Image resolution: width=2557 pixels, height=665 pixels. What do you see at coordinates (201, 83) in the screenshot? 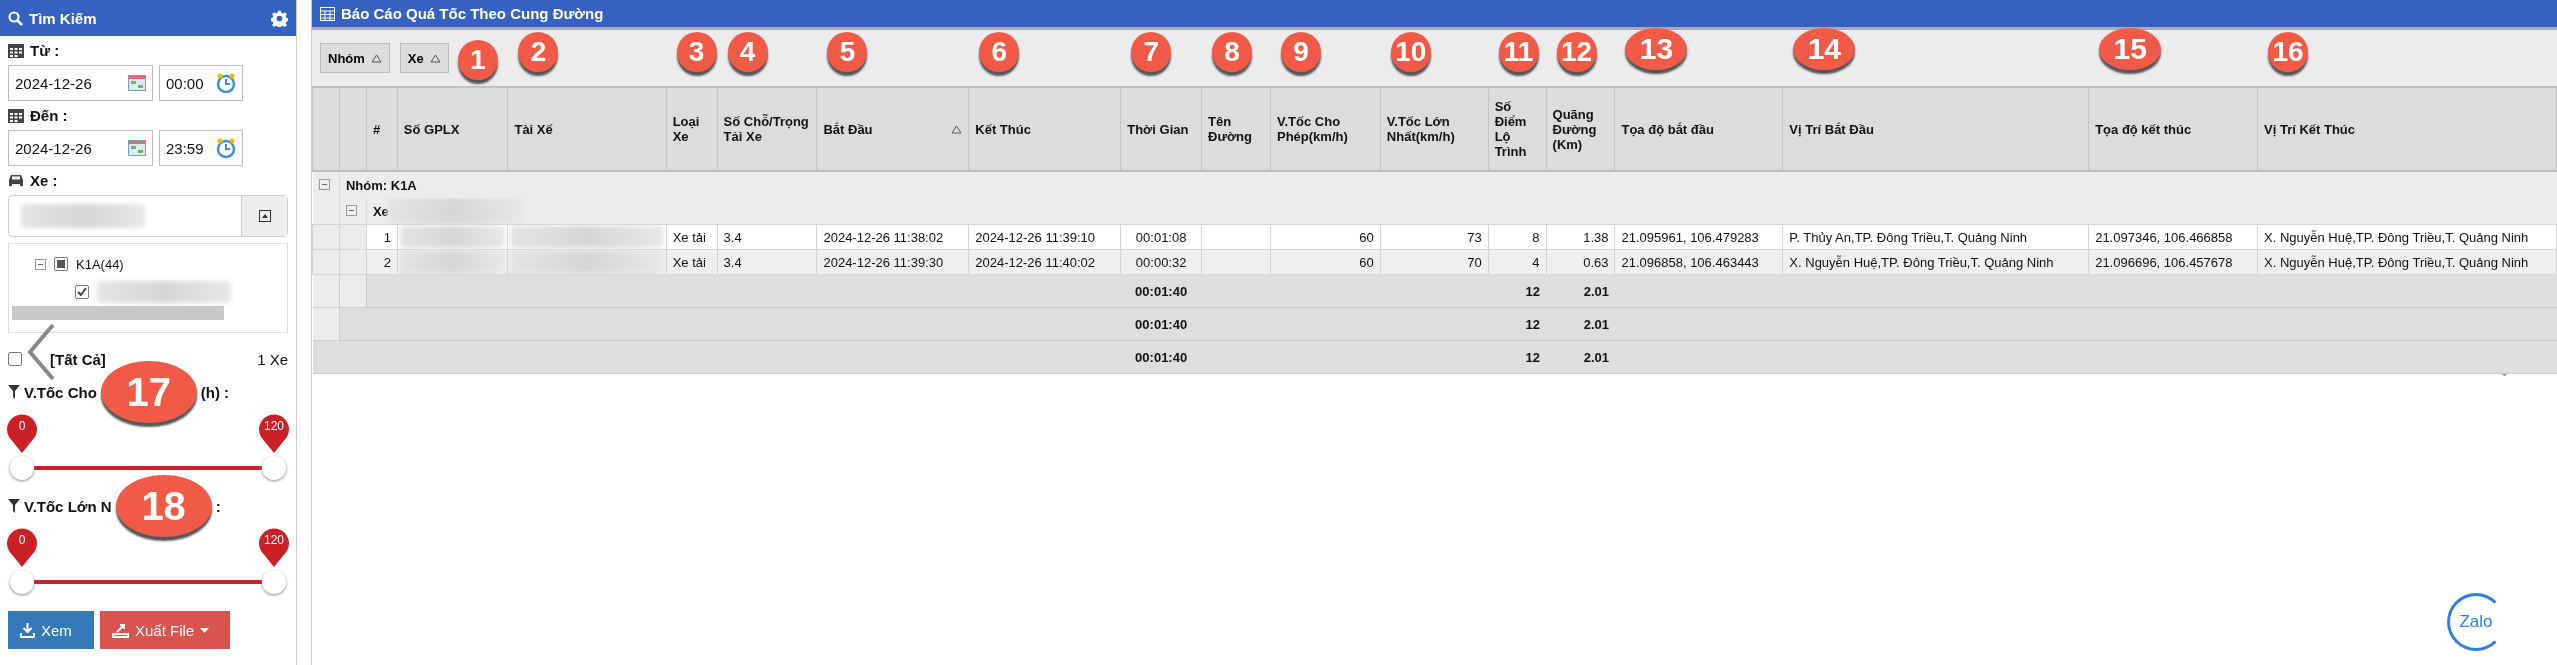
I see `time-field: 00:00` at bounding box center [201, 83].